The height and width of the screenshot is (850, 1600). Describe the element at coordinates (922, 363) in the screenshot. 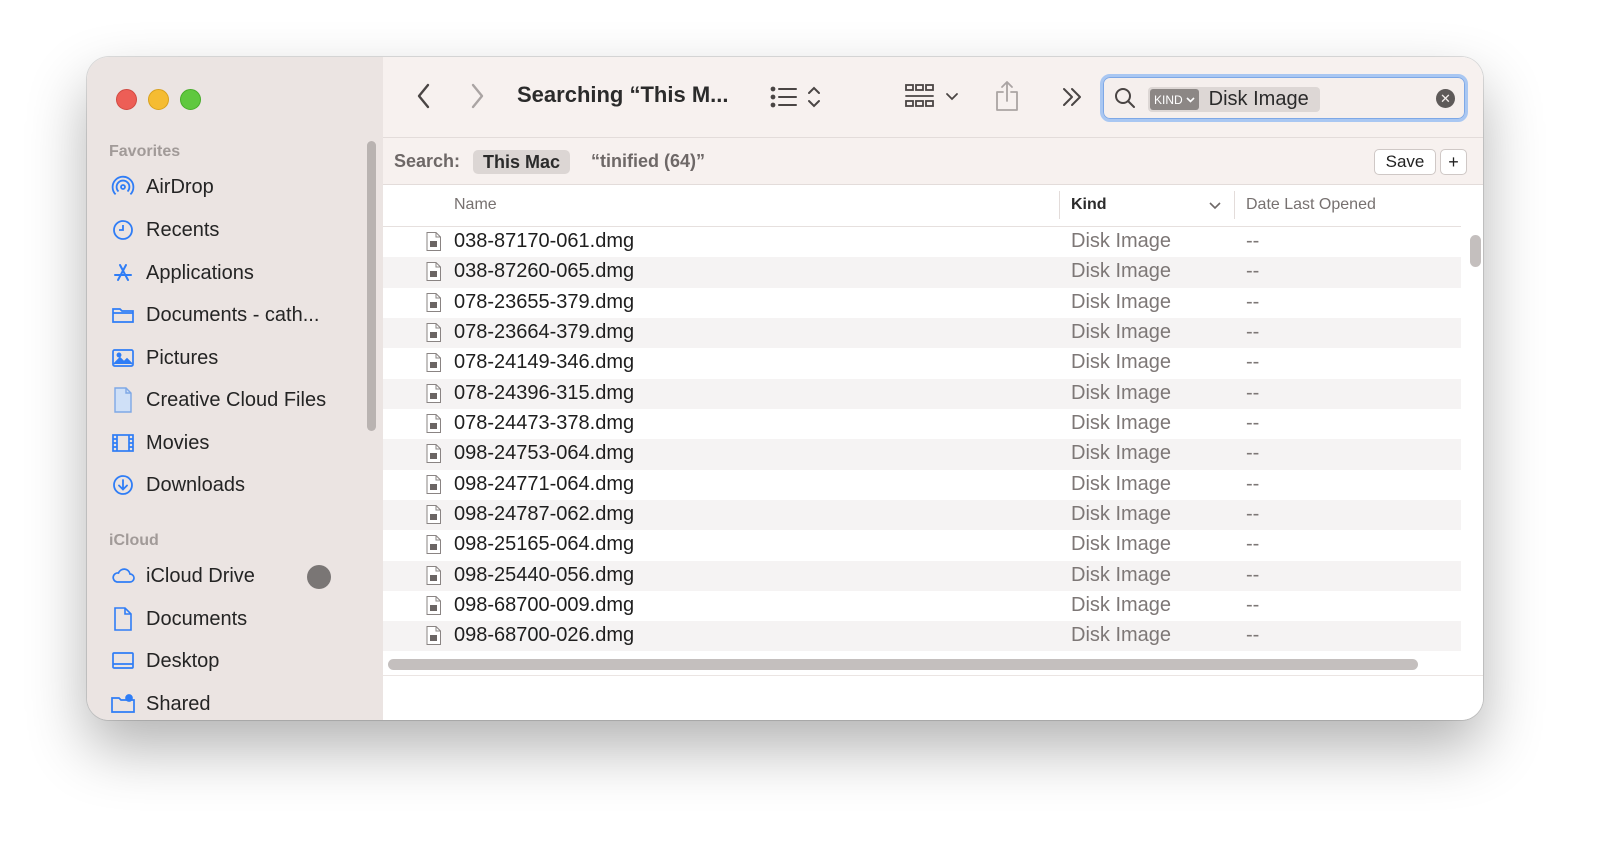

I see `table-row: 078-24149-346.dmg Disk Image --` at that location.